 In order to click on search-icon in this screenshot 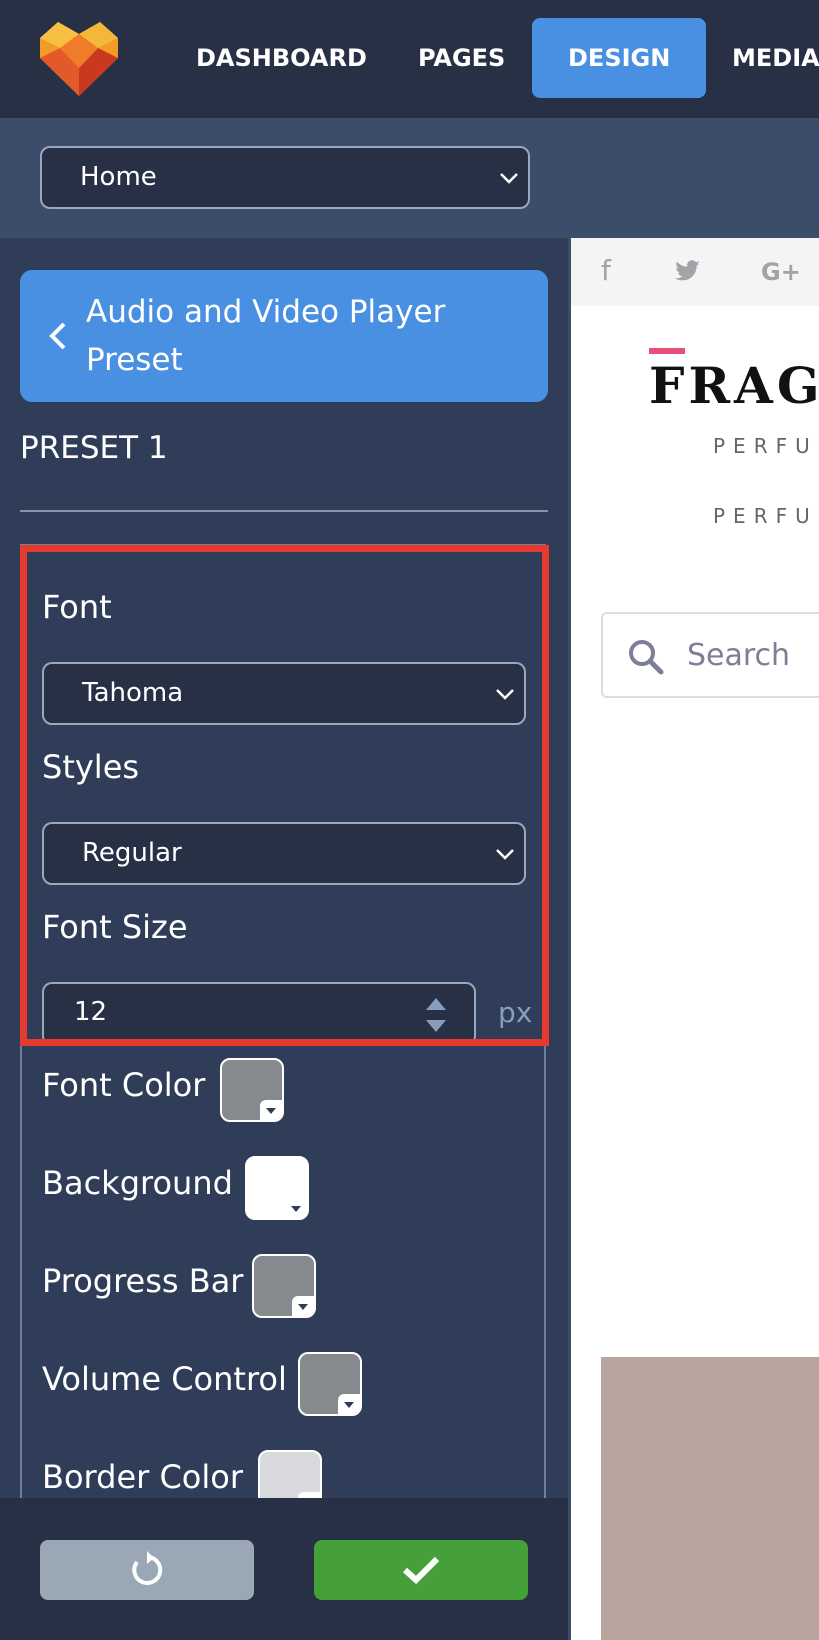, I will do `click(646, 657)`.